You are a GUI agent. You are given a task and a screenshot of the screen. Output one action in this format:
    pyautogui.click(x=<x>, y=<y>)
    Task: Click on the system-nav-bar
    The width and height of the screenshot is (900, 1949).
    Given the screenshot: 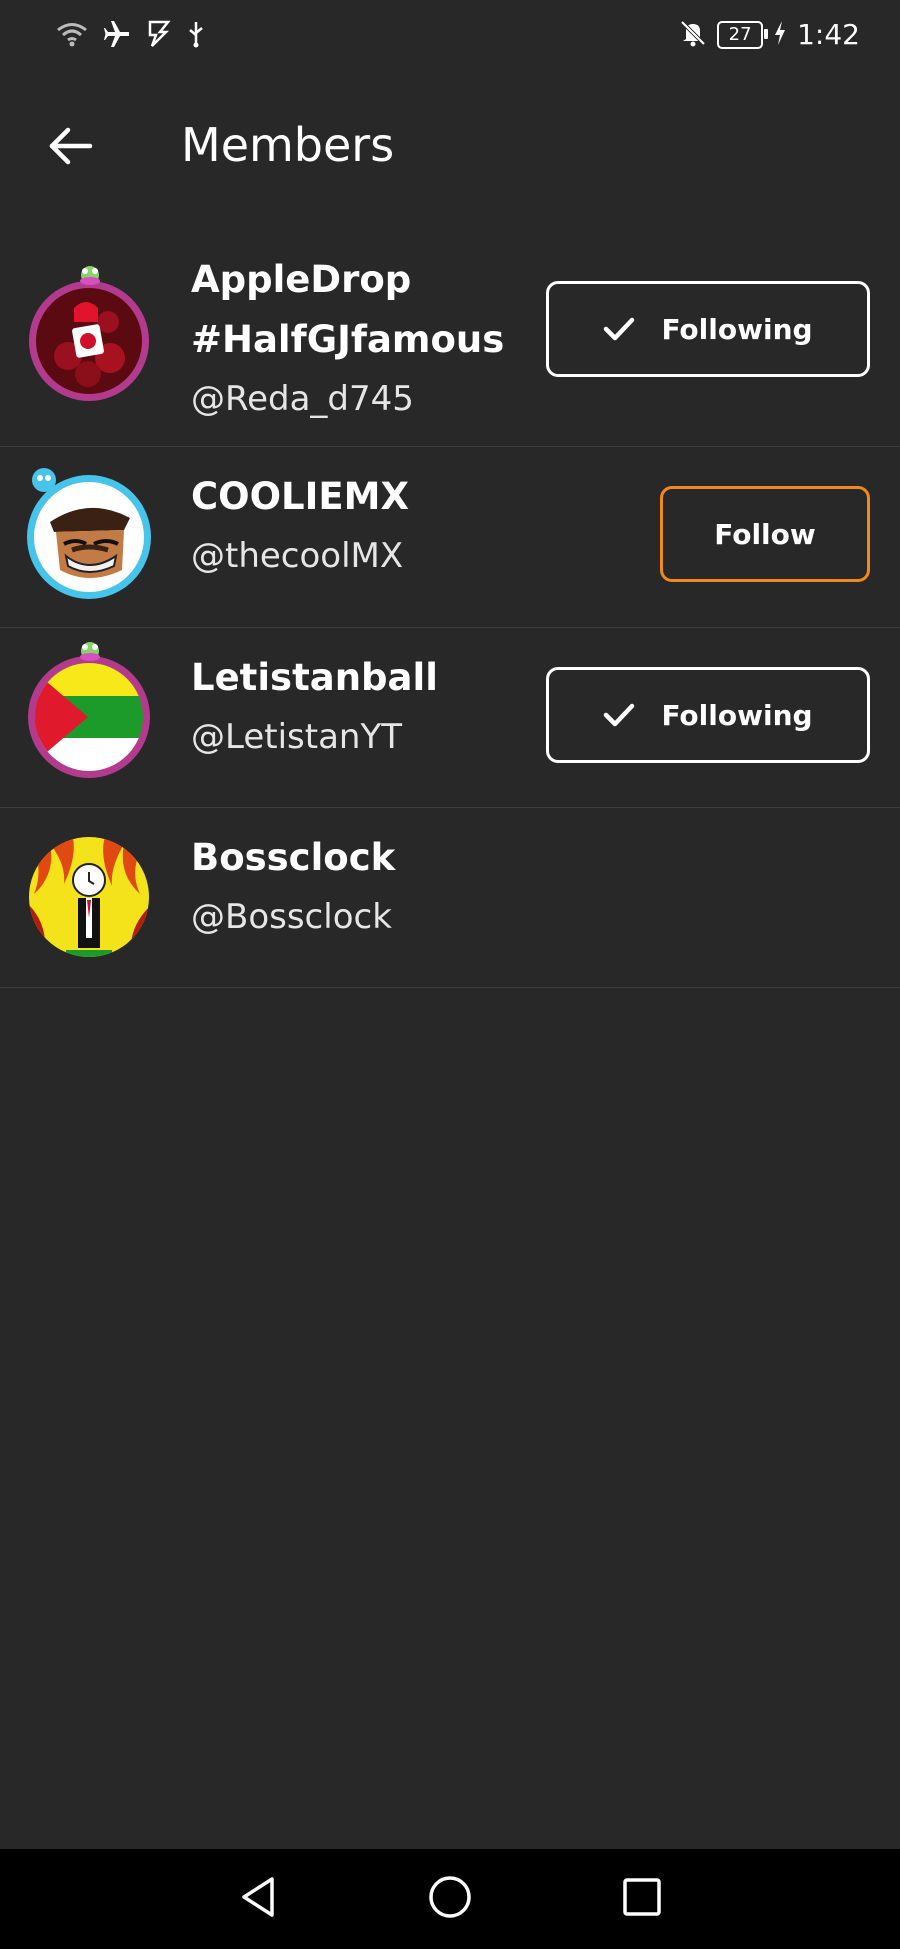 What is the action you would take?
    pyautogui.click(x=450, y=1899)
    